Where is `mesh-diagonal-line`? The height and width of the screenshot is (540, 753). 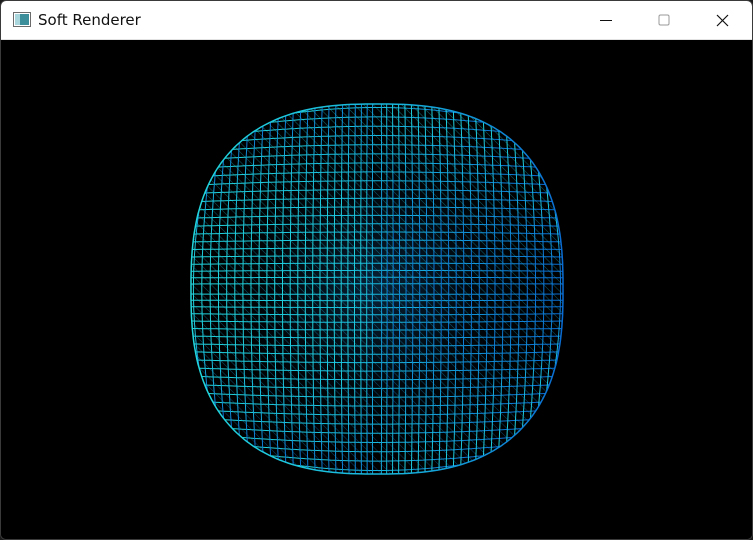
mesh-diagonal-line is located at coordinates (204, 289).